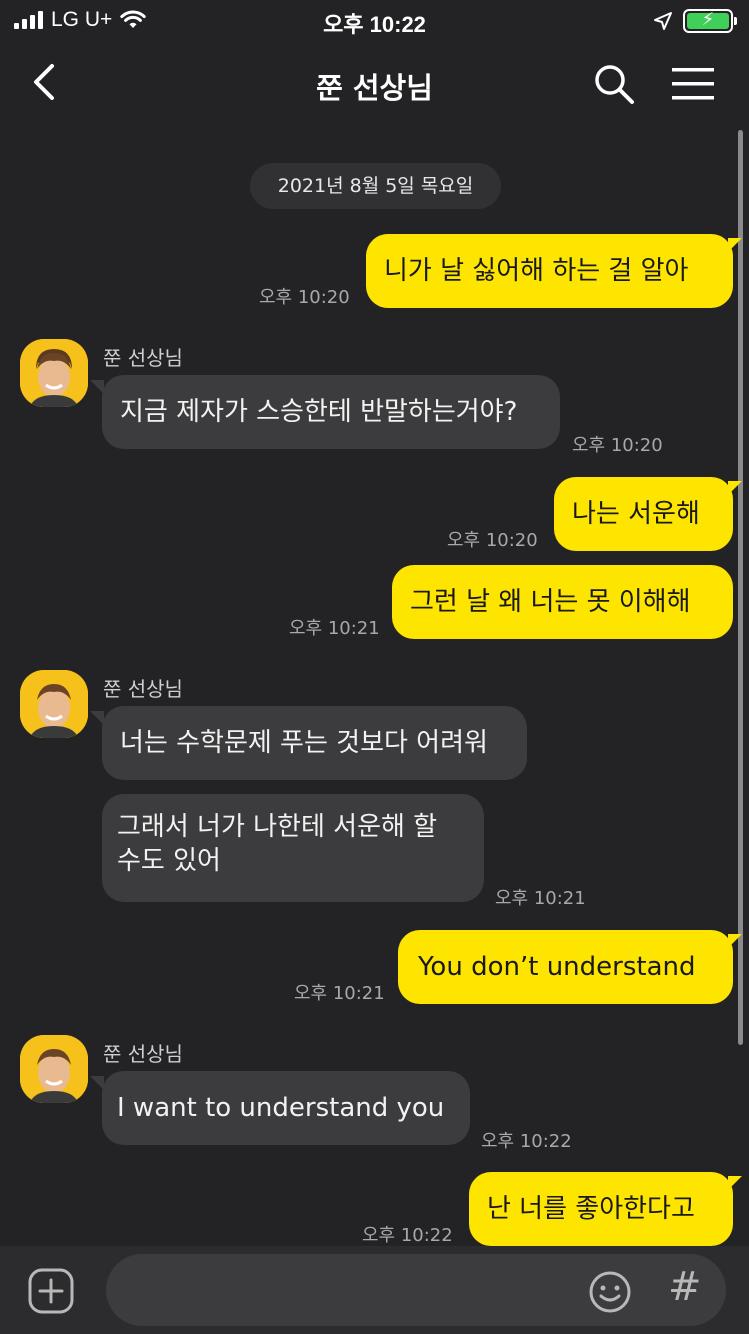 Image resolution: width=749 pixels, height=1334 pixels. What do you see at coordinates (710, 21) in the screenshot?
I see `battery-charging-icon: ⚡` at bounding box center [710, 21].